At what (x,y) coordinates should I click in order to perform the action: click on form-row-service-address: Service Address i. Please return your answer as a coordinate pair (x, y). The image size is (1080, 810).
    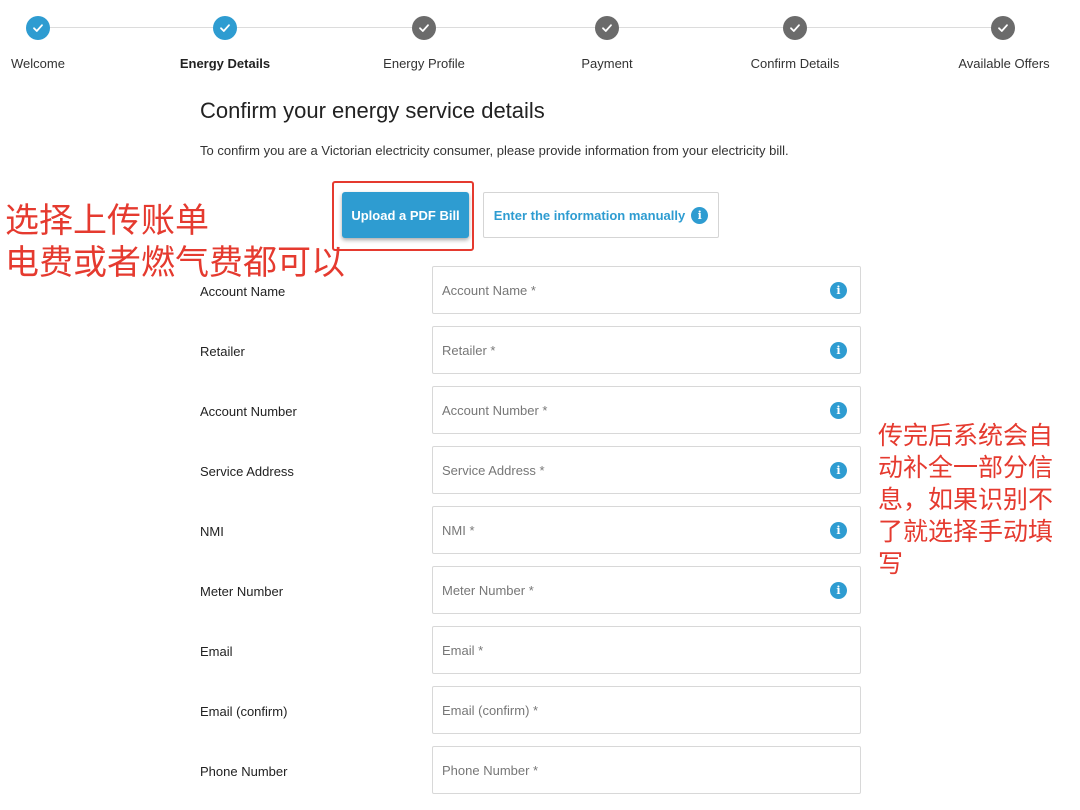
    Looking at the image, I should click on (540, 470).